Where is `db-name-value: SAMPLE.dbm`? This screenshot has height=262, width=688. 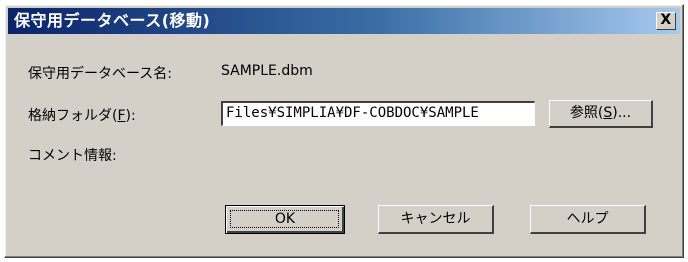
db-name-value: SAMPLE.dbm is located at coordinates (267, 71).